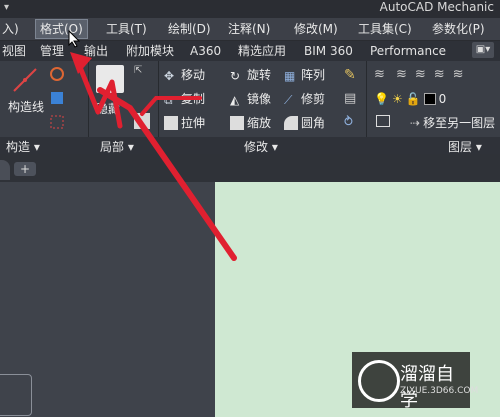 The height and width of the screenshot is (417, 500). What do you see at coordinates (415, 381) in the screenshot?
I see `watermark: 溜溜自学 ZIXUE.3D66.COM` at bounding box center [415, 381].